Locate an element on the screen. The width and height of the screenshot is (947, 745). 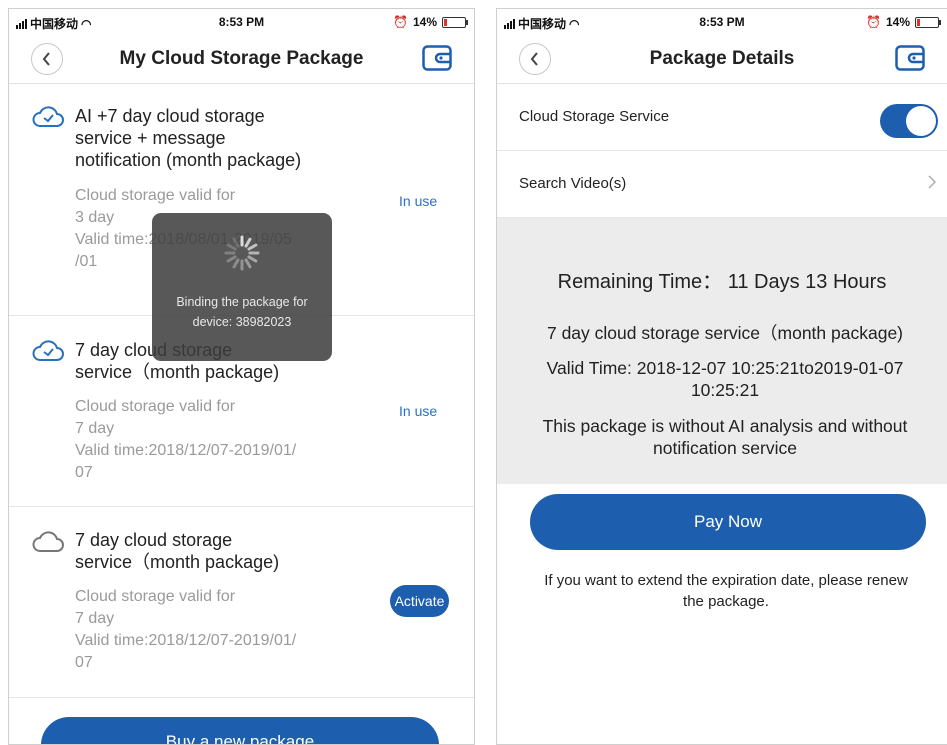
package-title-line: service + message is located at coordinates (150, 138).